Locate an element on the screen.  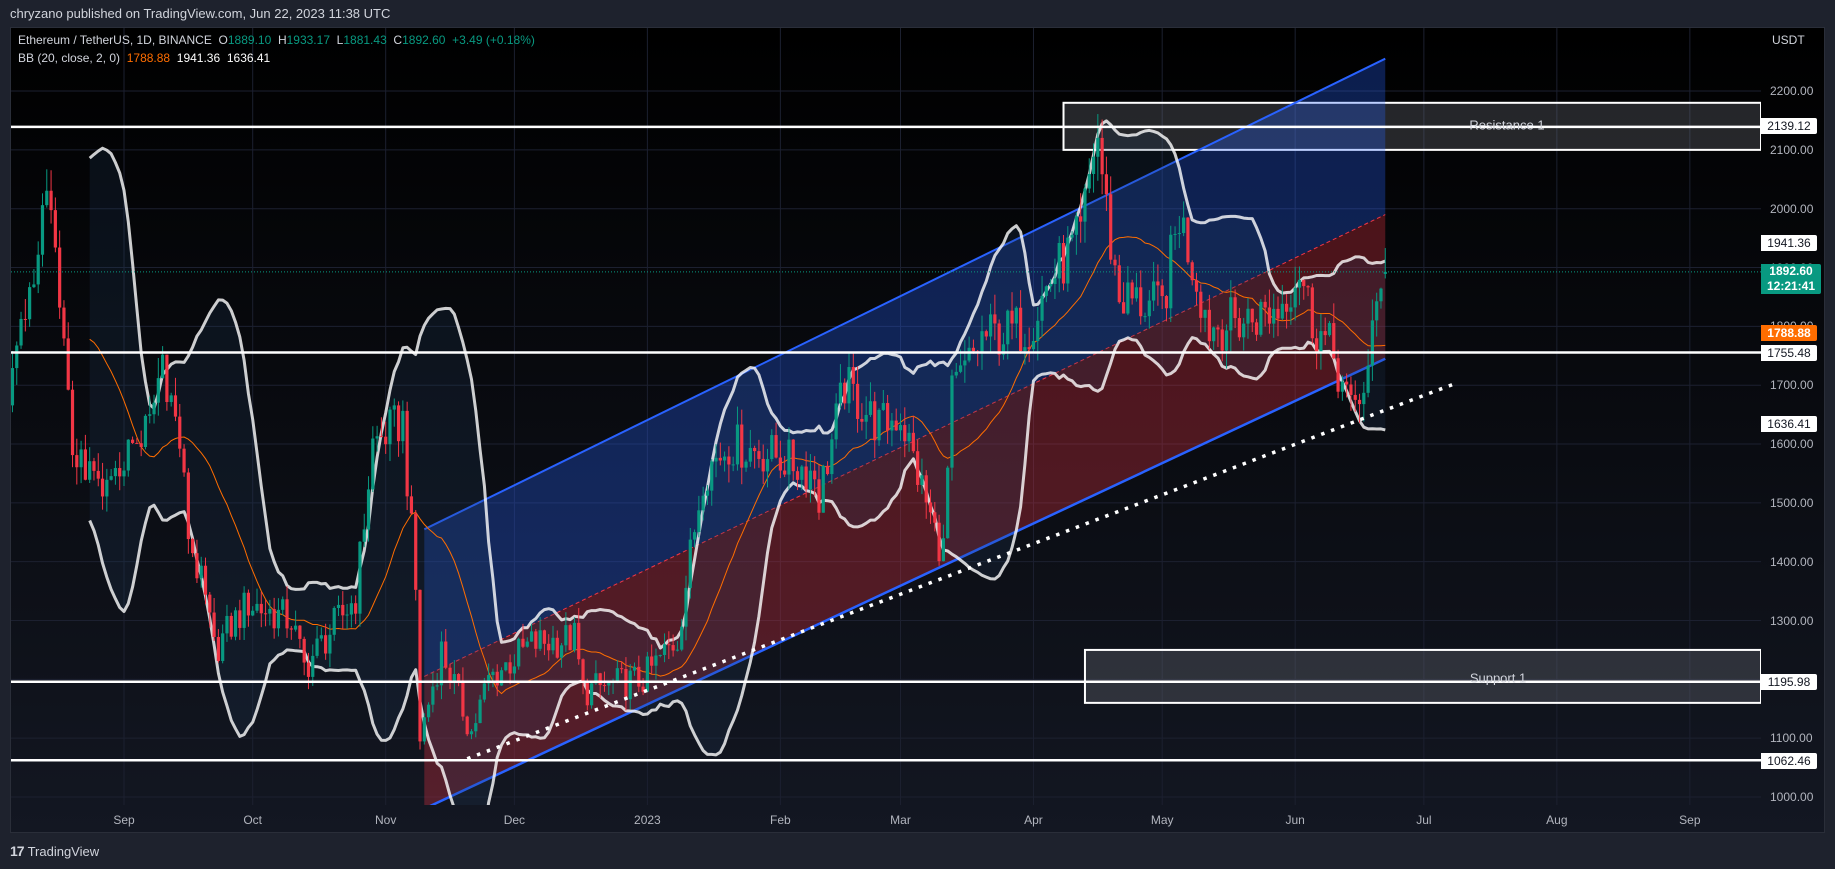
price-tick: 2200.00 is located at coordinates (1792, 91).